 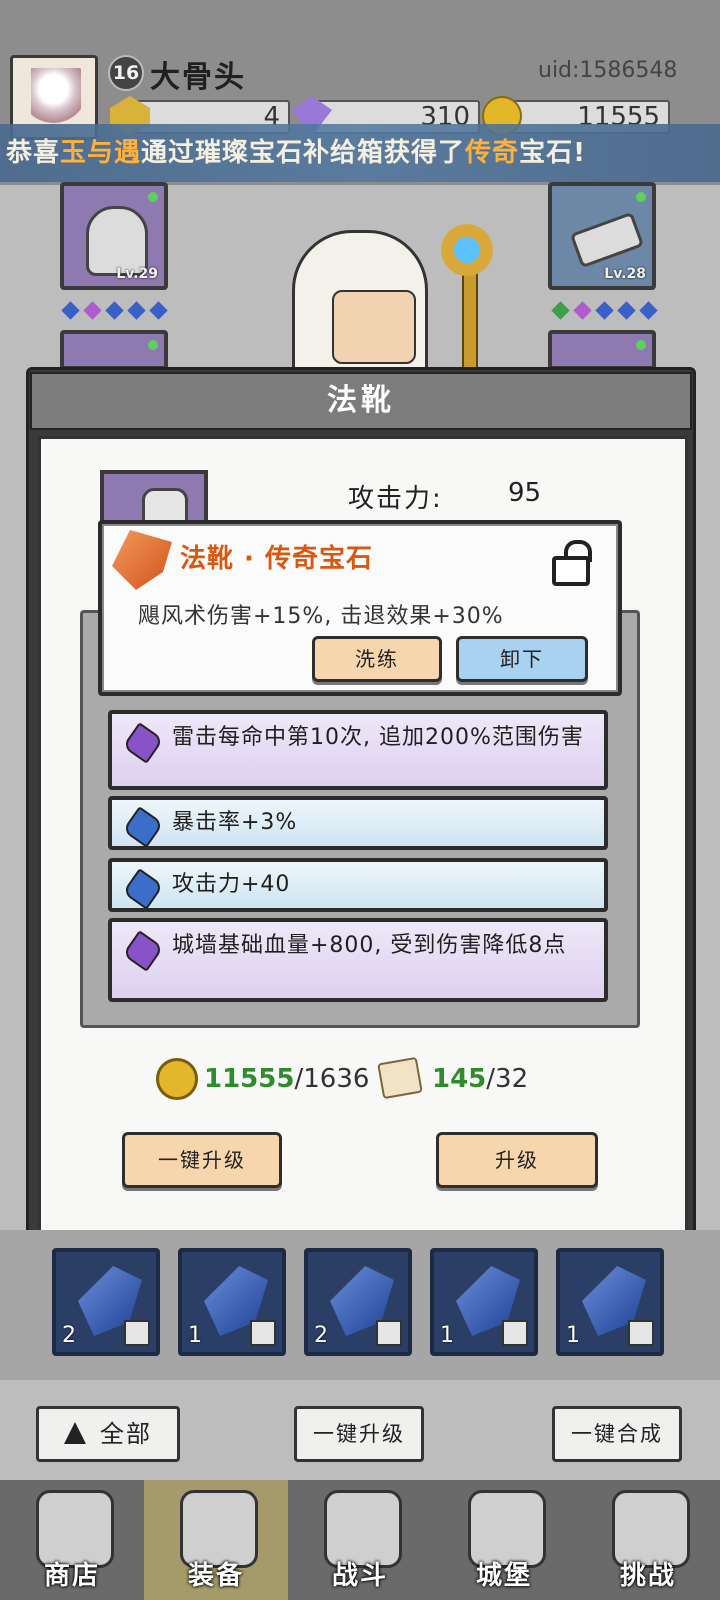 What do you see at coordinates (607, 240) in the screenshot?
I see `weapon-icon` at bounding box center [607, 240].